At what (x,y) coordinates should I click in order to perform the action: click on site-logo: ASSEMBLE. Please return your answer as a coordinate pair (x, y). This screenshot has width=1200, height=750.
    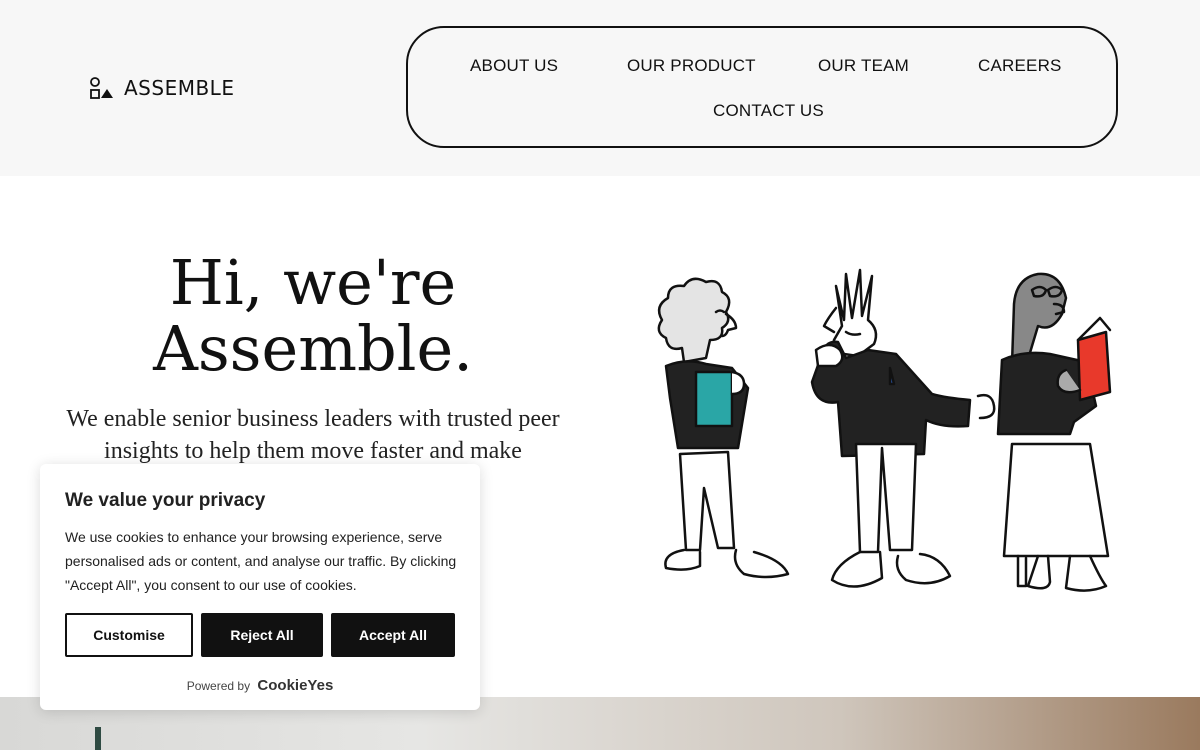
    Looking at the image, I should click on (162, 88).